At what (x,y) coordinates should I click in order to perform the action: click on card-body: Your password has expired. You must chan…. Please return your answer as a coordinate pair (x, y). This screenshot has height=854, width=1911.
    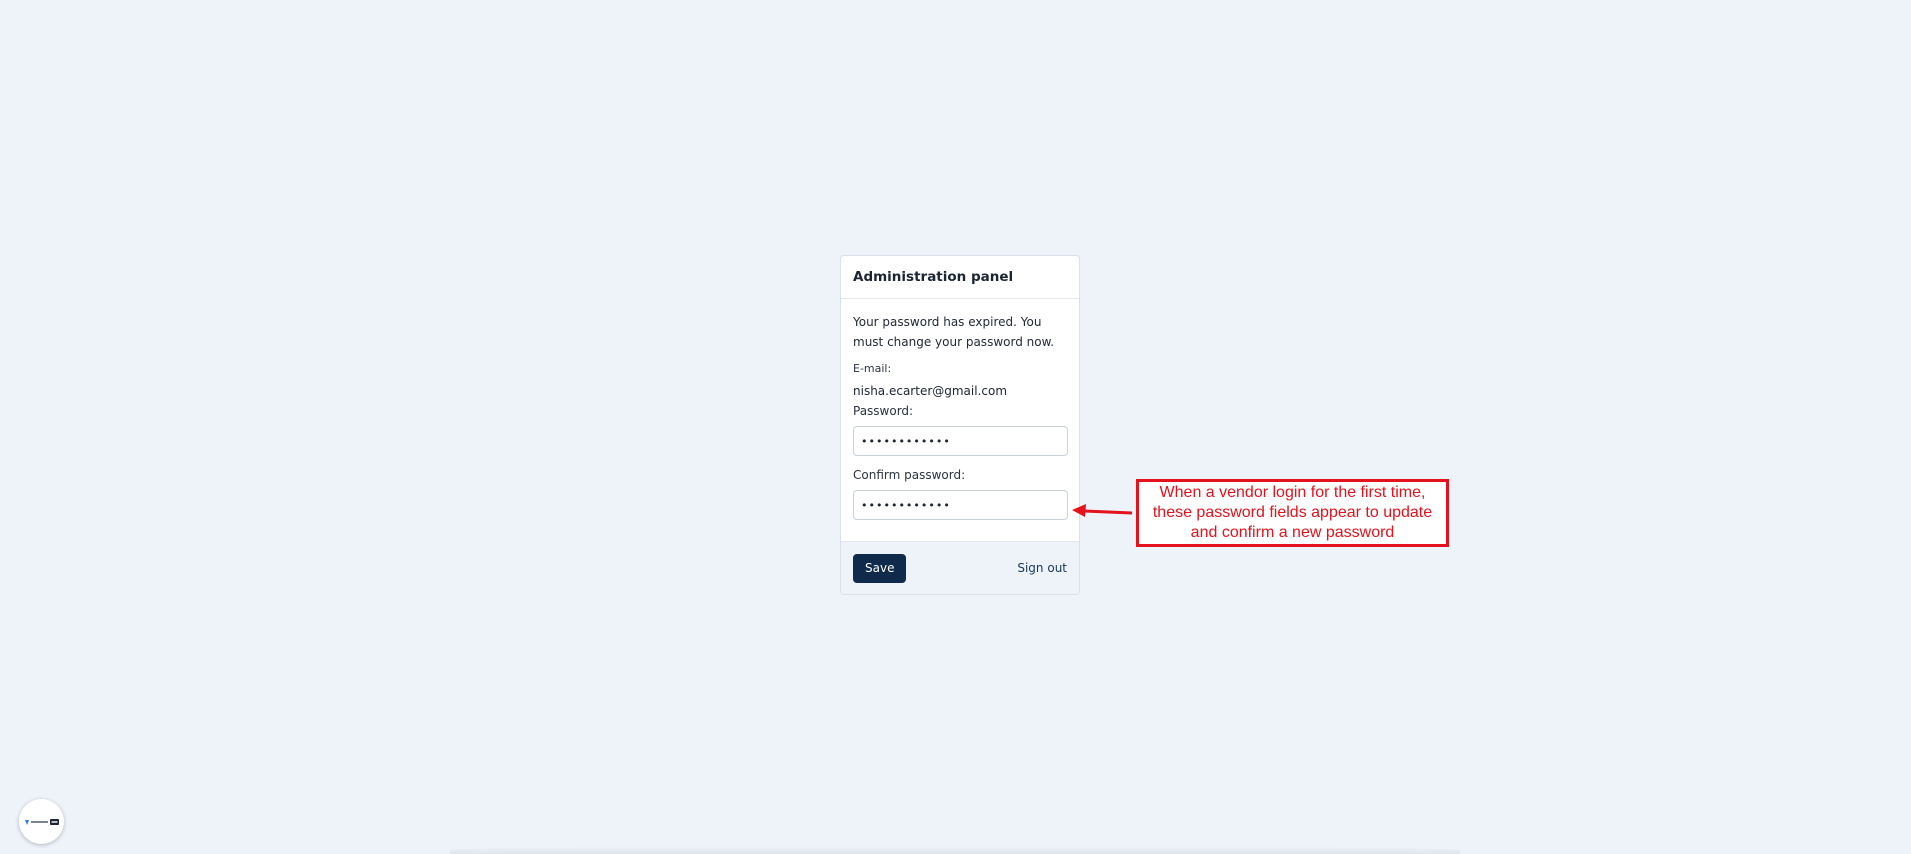
    Looking at the image, I should click on (960, 409).